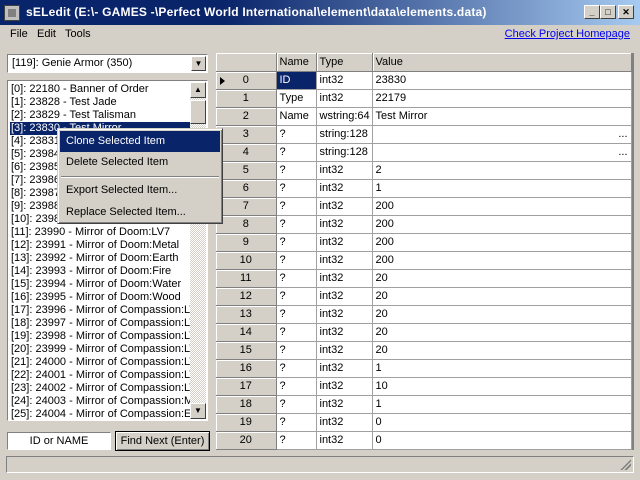 The height and width of the screenshot is (480, 640). I want to click on table-row: 15? int32 20, so click(424, 350).